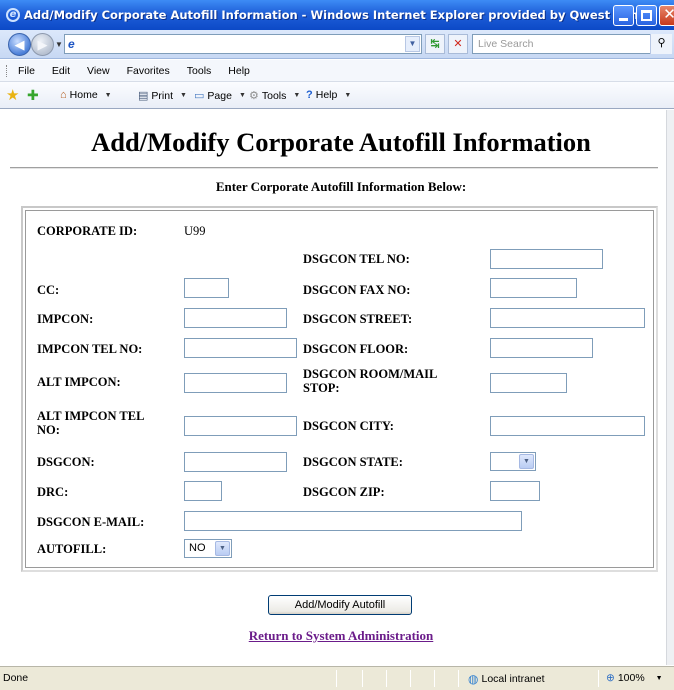 This screenshot has width=674, height=690. Describe the element at coordinates (546, 259) in the screenshot. I see `dsgcon-tel-field` at that location.